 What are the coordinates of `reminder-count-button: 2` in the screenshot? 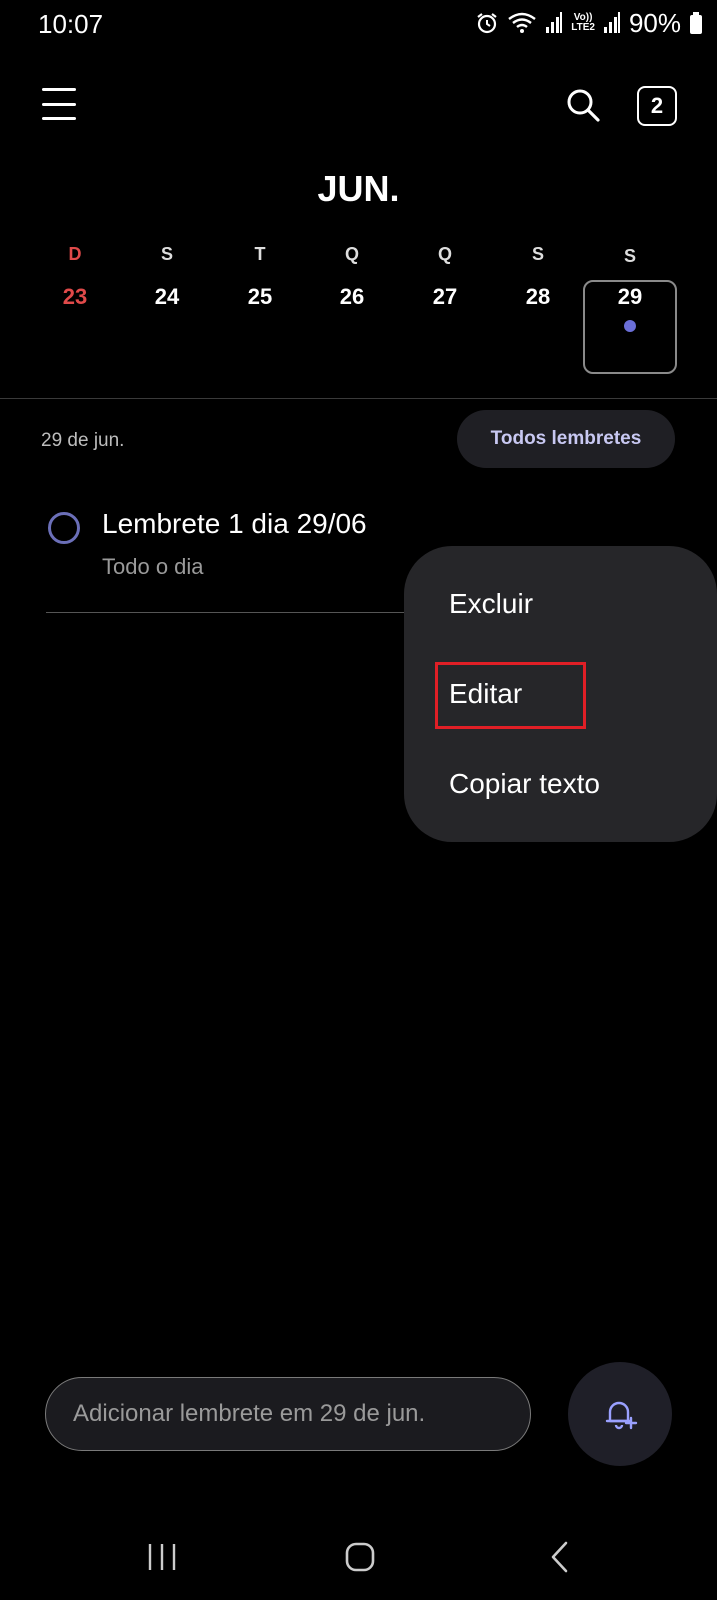 It's located at (657, 106).